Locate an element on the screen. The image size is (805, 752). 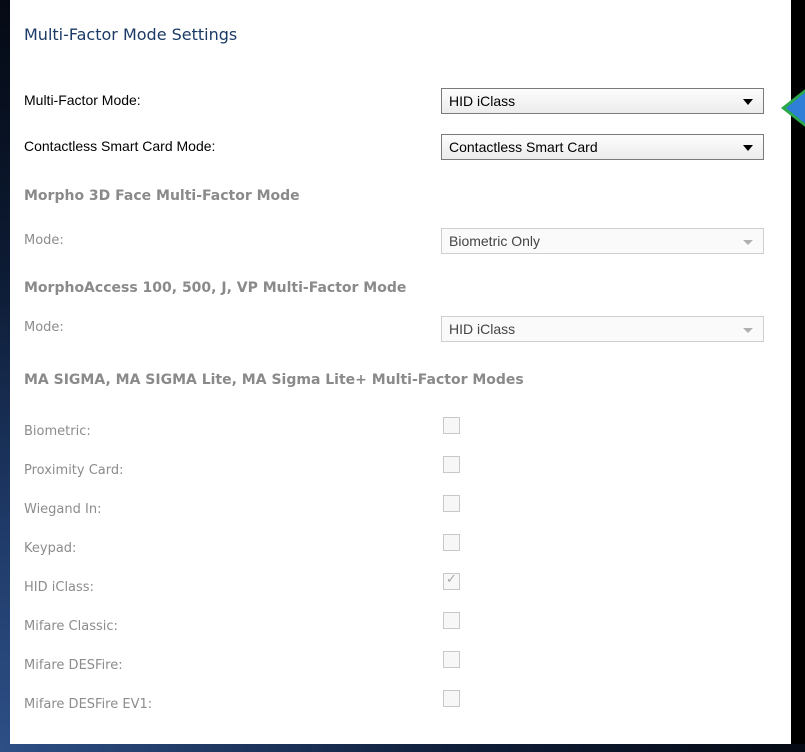
option-hid-iclass-checkbox: ✓ is located at coordinates (451, 581).